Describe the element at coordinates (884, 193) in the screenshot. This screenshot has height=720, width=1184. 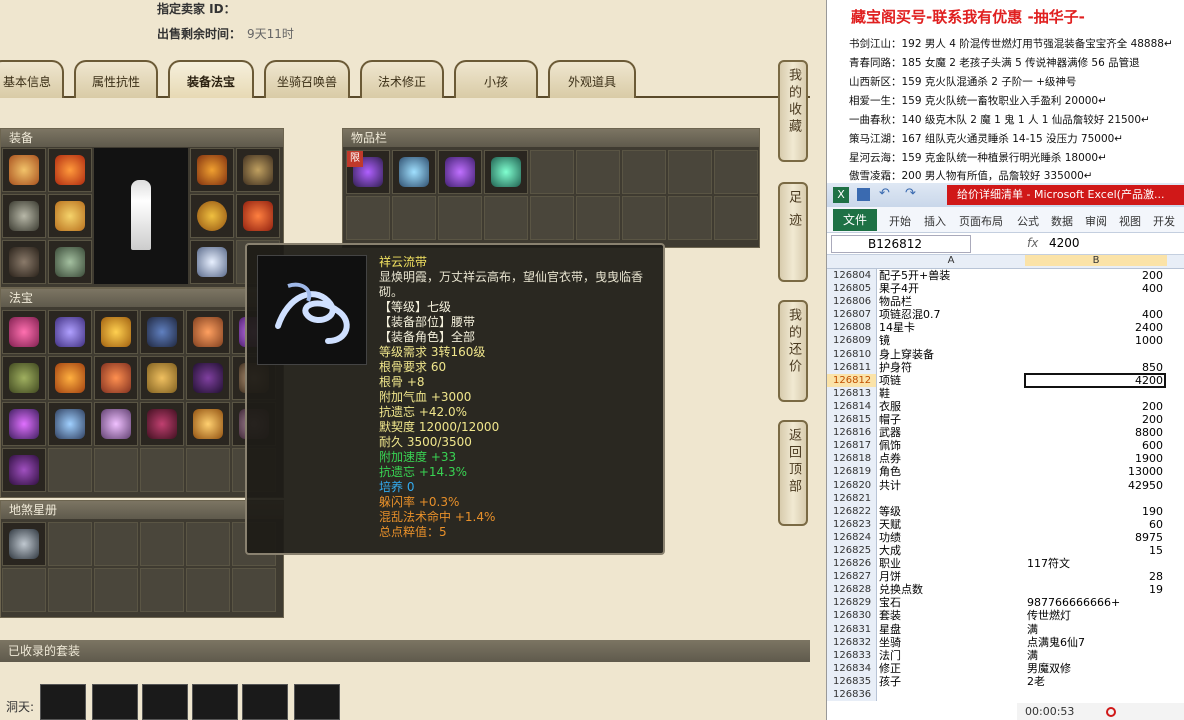
I see `undo-icon: ↶` at that location.